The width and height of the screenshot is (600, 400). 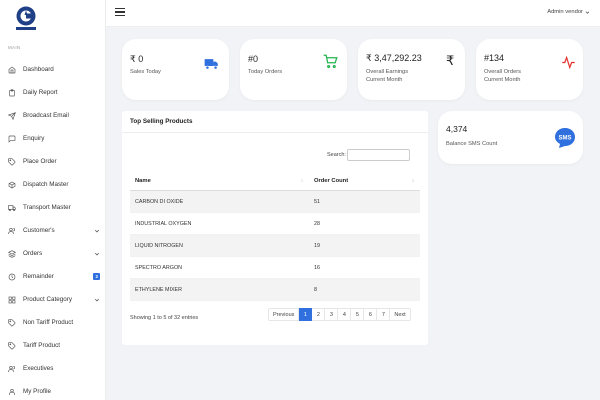 What do you see at coordinates (34, 138) in the screenshot?
I see `sidebar-item-label: Enquiry` at bounding box center [34, 138].